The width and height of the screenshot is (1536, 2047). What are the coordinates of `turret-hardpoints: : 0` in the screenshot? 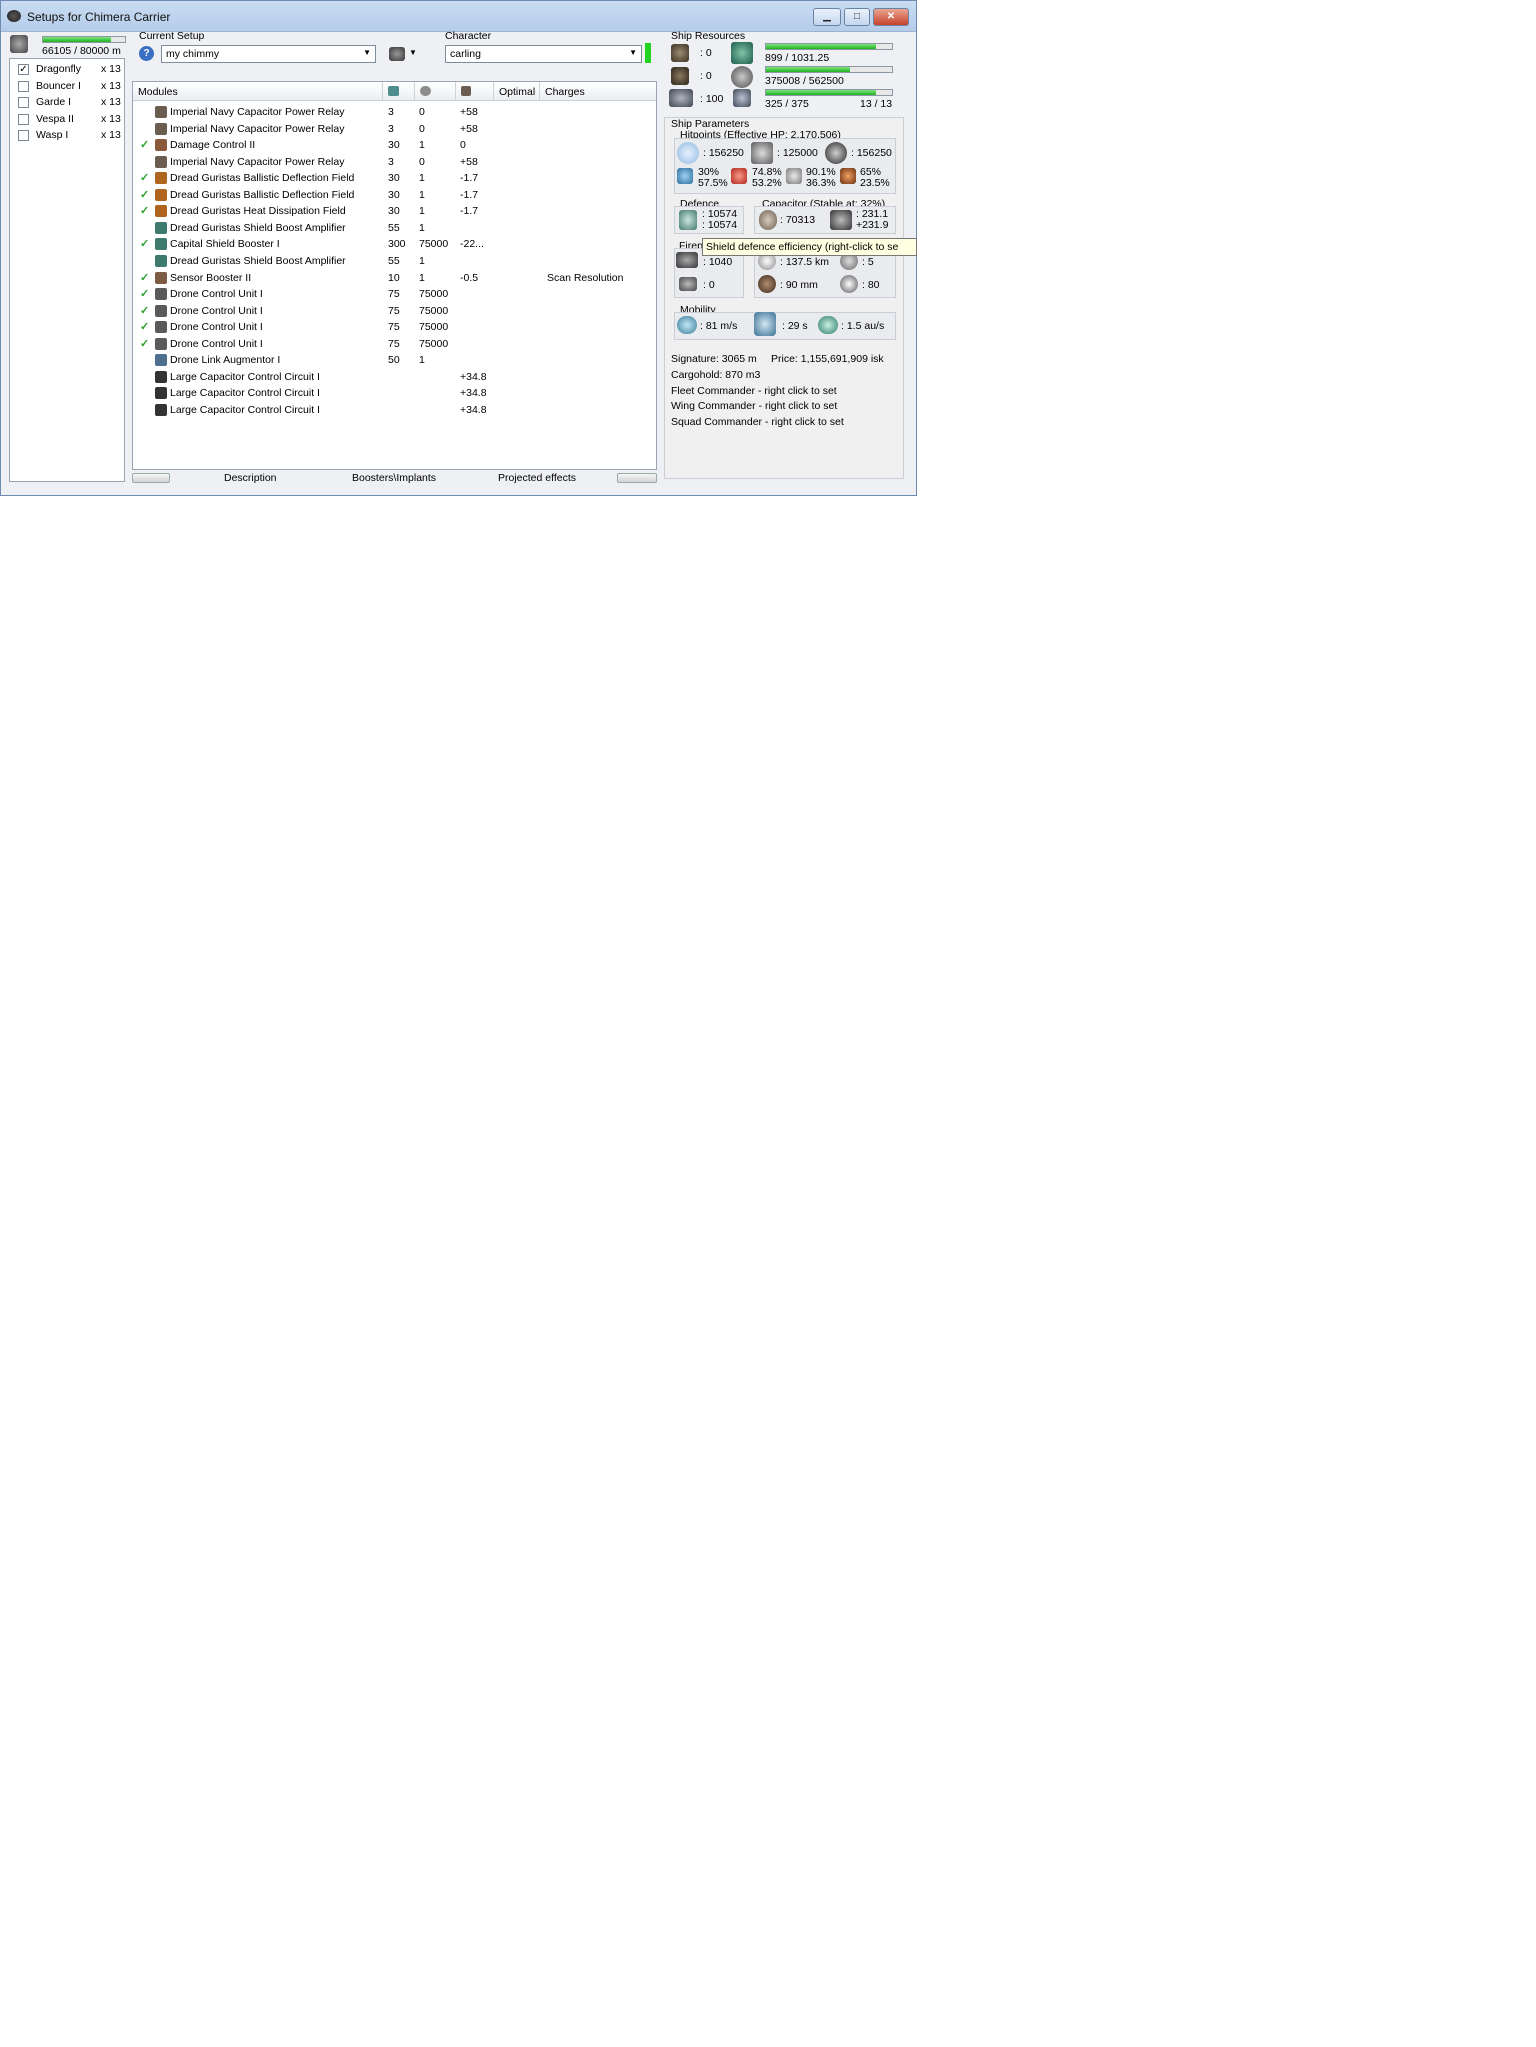 It's located at (706, 53).